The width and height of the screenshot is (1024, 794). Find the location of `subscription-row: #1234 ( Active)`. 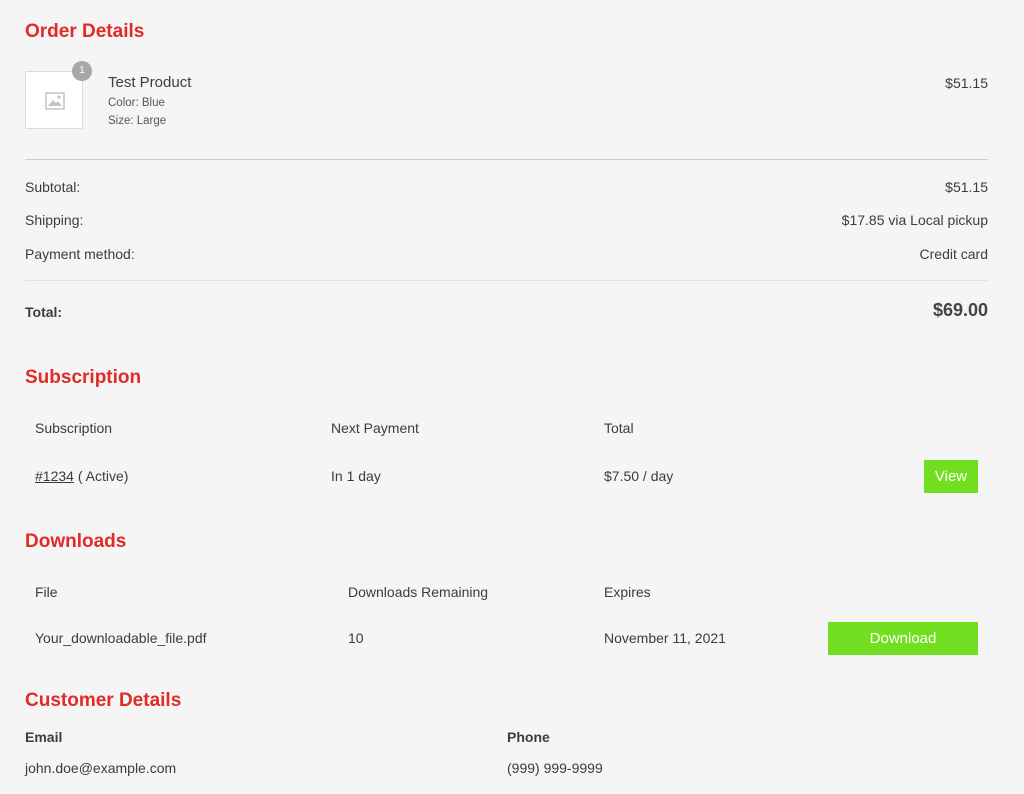

subscription-row: #1234 ( Active) is located at coordinates (81, 476).